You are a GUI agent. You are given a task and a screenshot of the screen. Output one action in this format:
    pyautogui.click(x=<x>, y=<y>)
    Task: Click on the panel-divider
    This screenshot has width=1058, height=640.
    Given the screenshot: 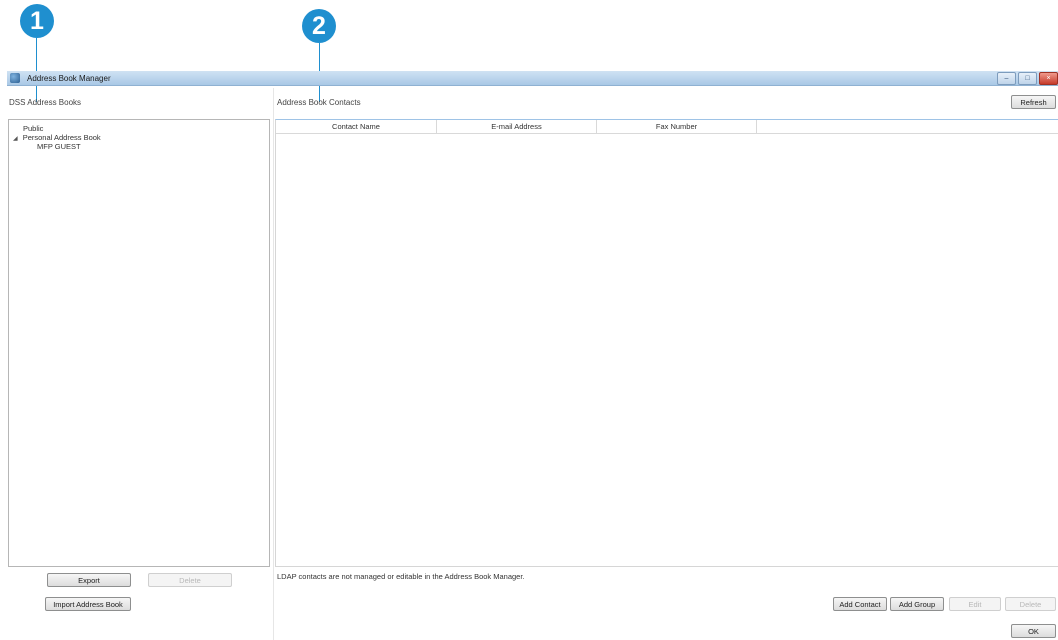 What is the action you would take?
    pyautogui.click(x=273, y=364)
    